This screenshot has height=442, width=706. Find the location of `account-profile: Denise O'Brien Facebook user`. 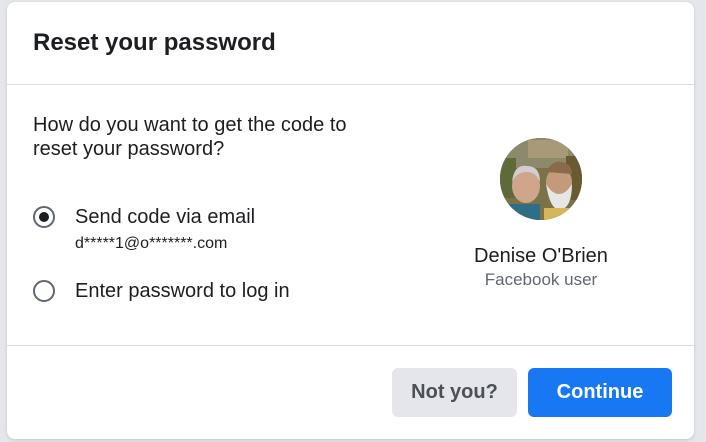

account-profile: Denise O'Brien Facebook user is located at coordinates (541, 214).